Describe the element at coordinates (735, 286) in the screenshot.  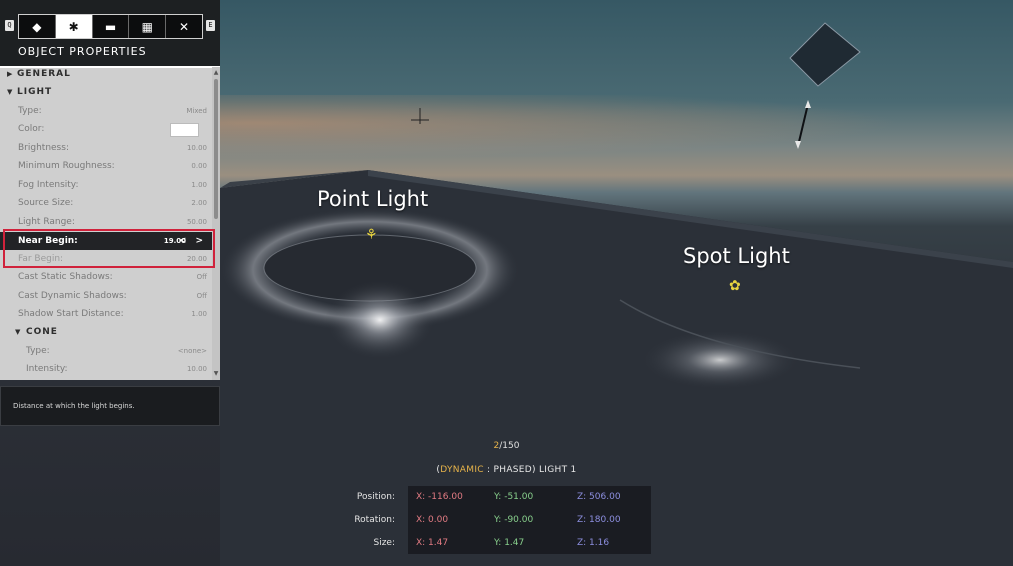
I see `spot-light-gizmo-icon: ✿` at that location.